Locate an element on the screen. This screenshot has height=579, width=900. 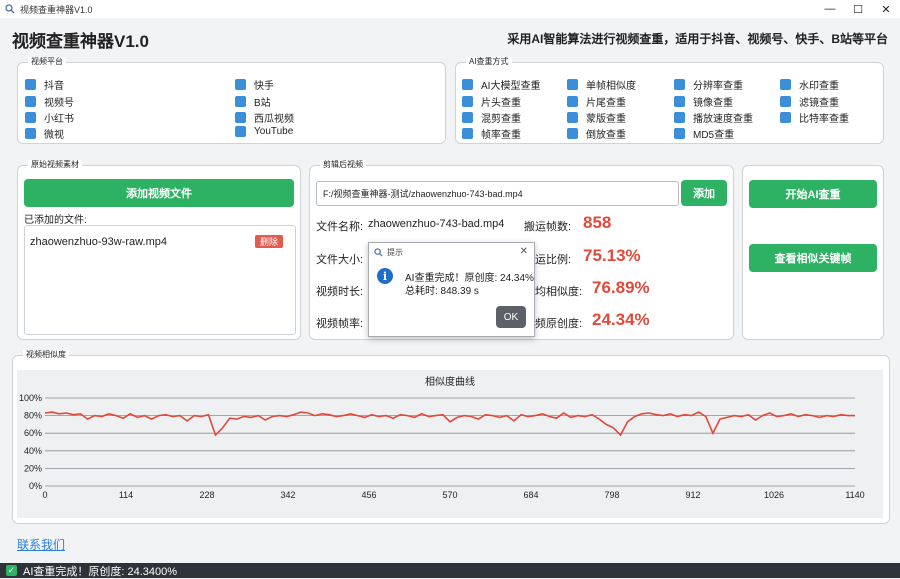
method-checkbox: 倒放查重 is located at coordinates (596, 133).